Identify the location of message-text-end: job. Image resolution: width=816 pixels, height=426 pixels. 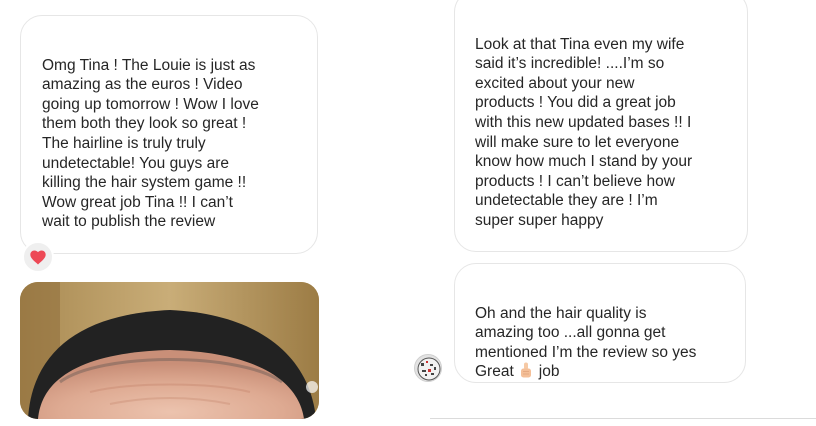
(549, 372).